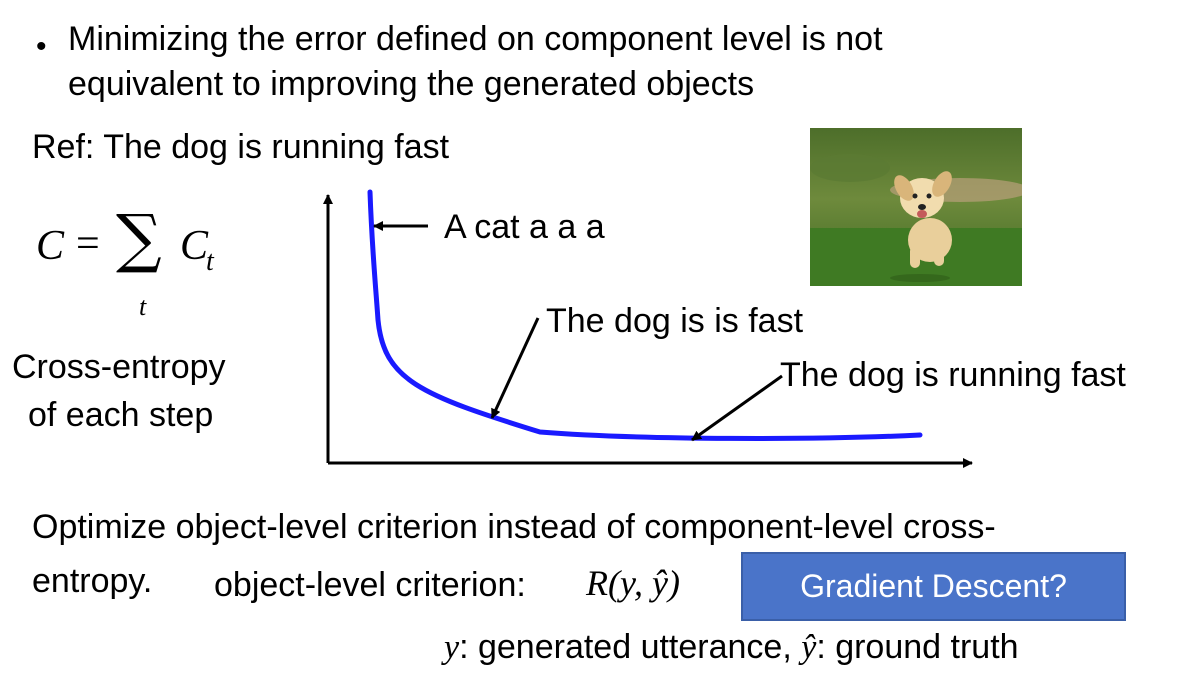 Image resolution: width=1186 pixels, height=682 pixels. I want to click on criterion-formula: R(y, ŷ), so click(633, 583).